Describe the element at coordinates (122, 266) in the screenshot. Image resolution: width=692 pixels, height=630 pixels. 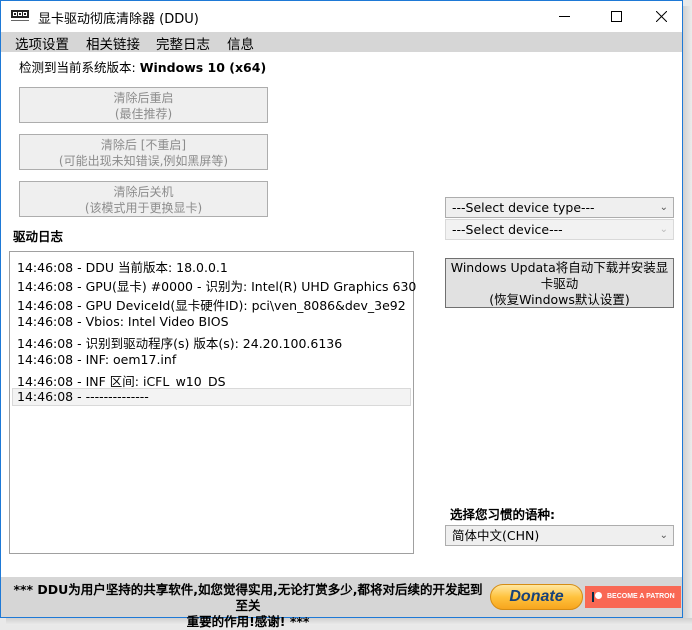
I see `log-line: 14:46:08 - DDU 当前版本: 18.0.0.1` at that location.